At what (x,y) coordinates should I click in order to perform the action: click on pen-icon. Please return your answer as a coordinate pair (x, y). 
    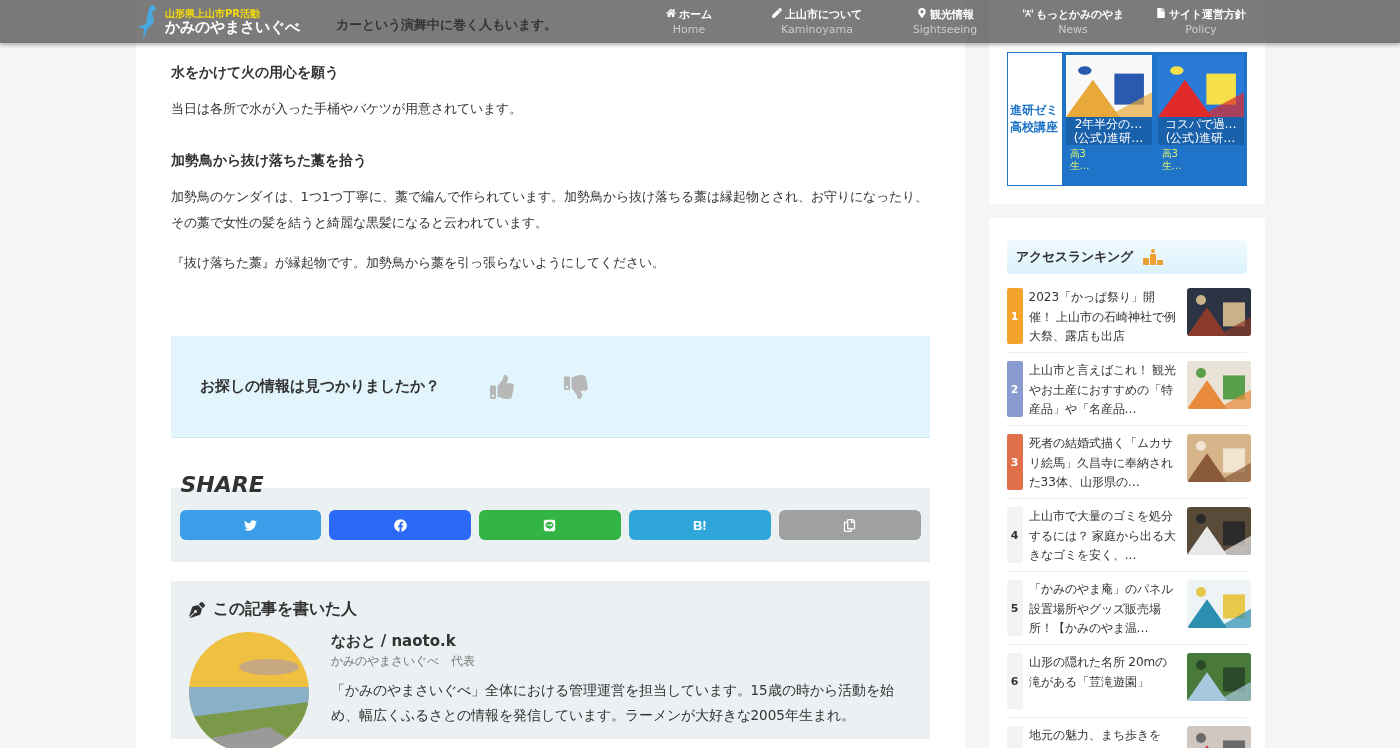
    Looking at the image, I should click on (196, 609).